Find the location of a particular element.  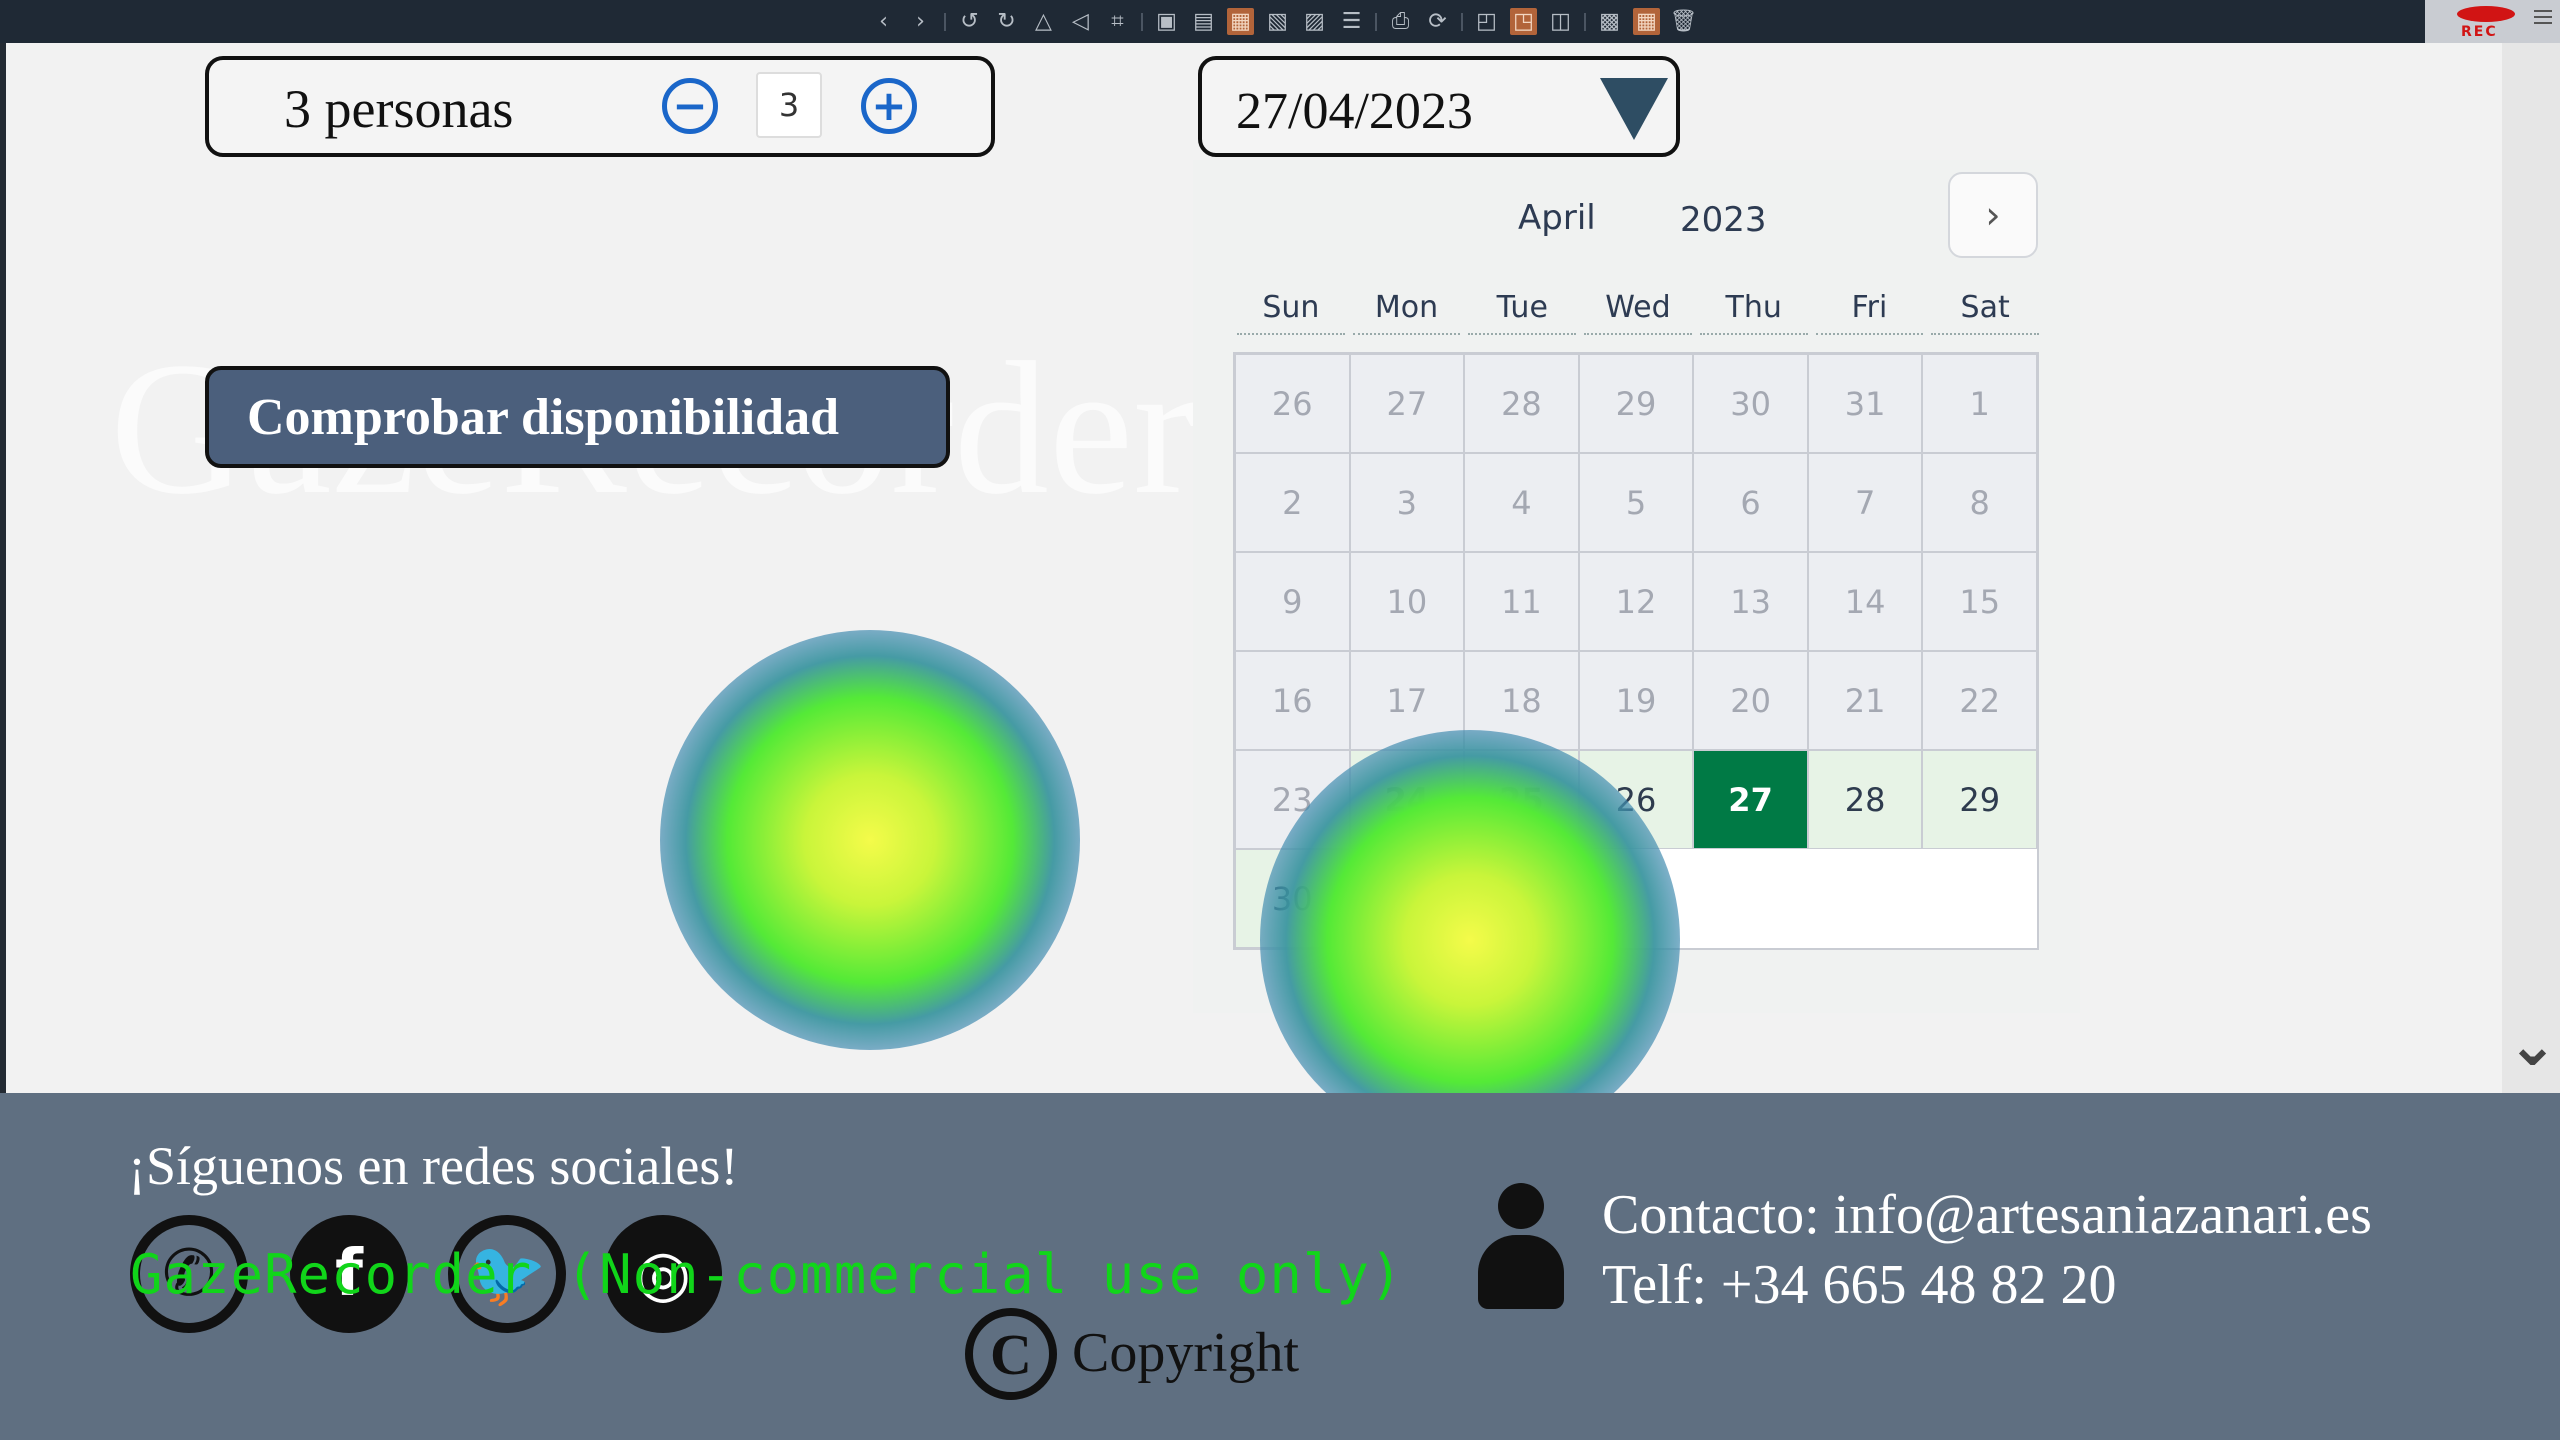

calendar-day: 27 is located at coordinates (1407, 403).